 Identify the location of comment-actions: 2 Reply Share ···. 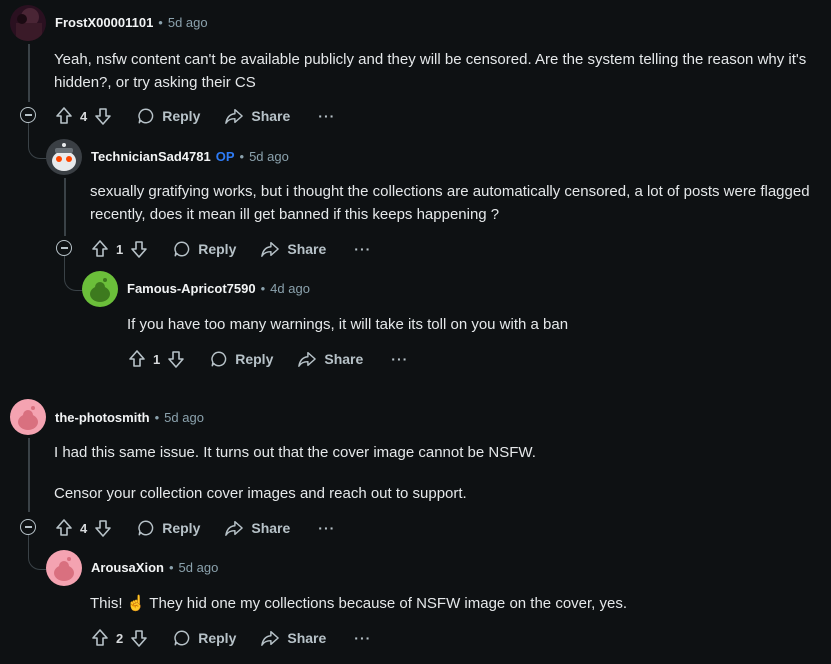
(230, 638).